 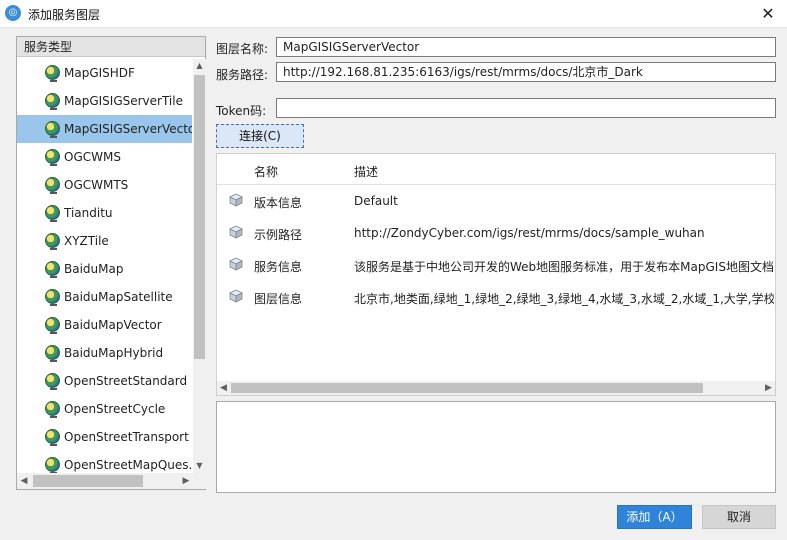 I want to click on service-list-hscrollbar: ◀ ▶, so click(x=105, y=481).